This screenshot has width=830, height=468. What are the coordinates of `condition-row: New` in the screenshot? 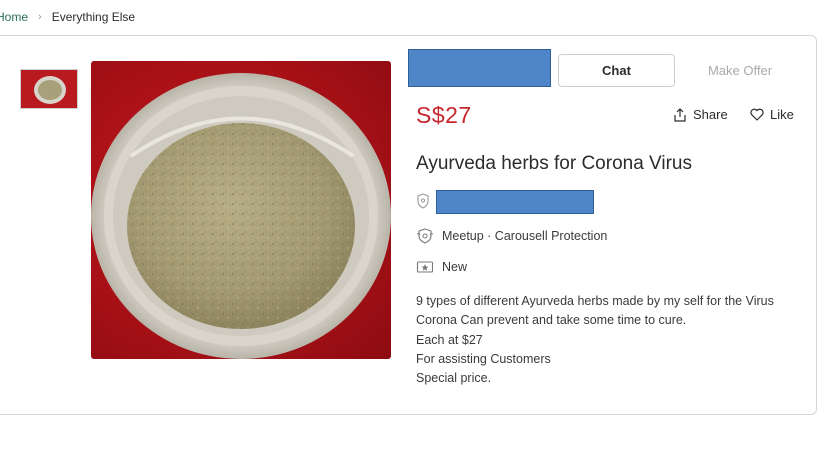 It's located at (441, 267).